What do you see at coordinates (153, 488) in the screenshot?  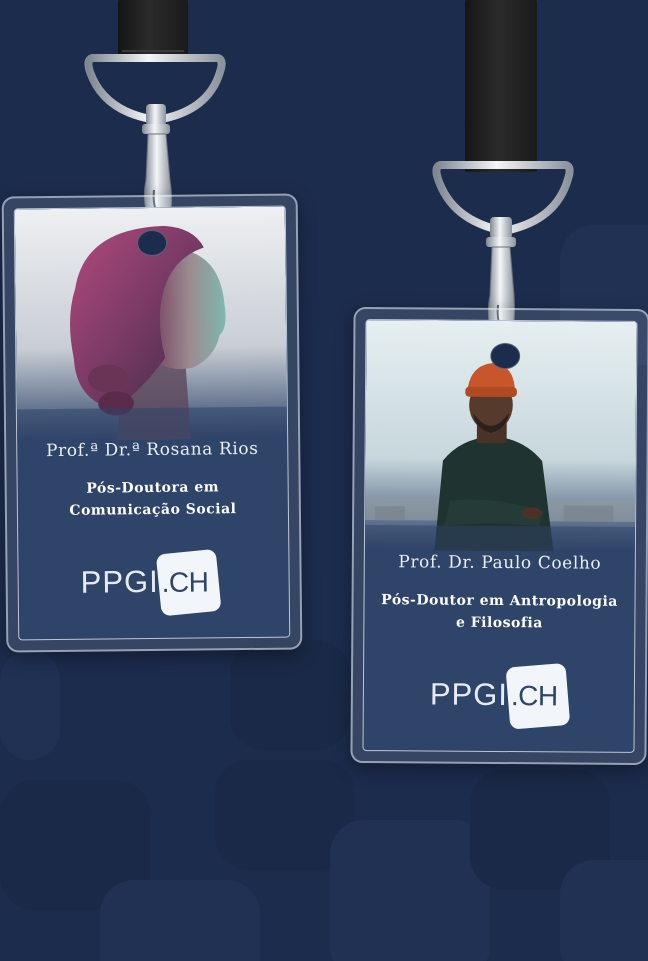 I see `badge-title-line1: Pós-Doutora em` at bounding box center [153, 488].